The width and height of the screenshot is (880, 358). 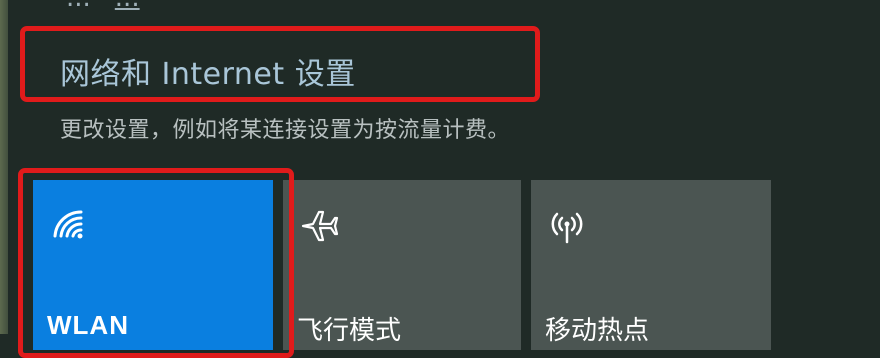 What do you see at coordinates (402, 265) in the screenshot?
I see `airplane-mode-tile: 飞行模式` at bounding box center [402, 265].